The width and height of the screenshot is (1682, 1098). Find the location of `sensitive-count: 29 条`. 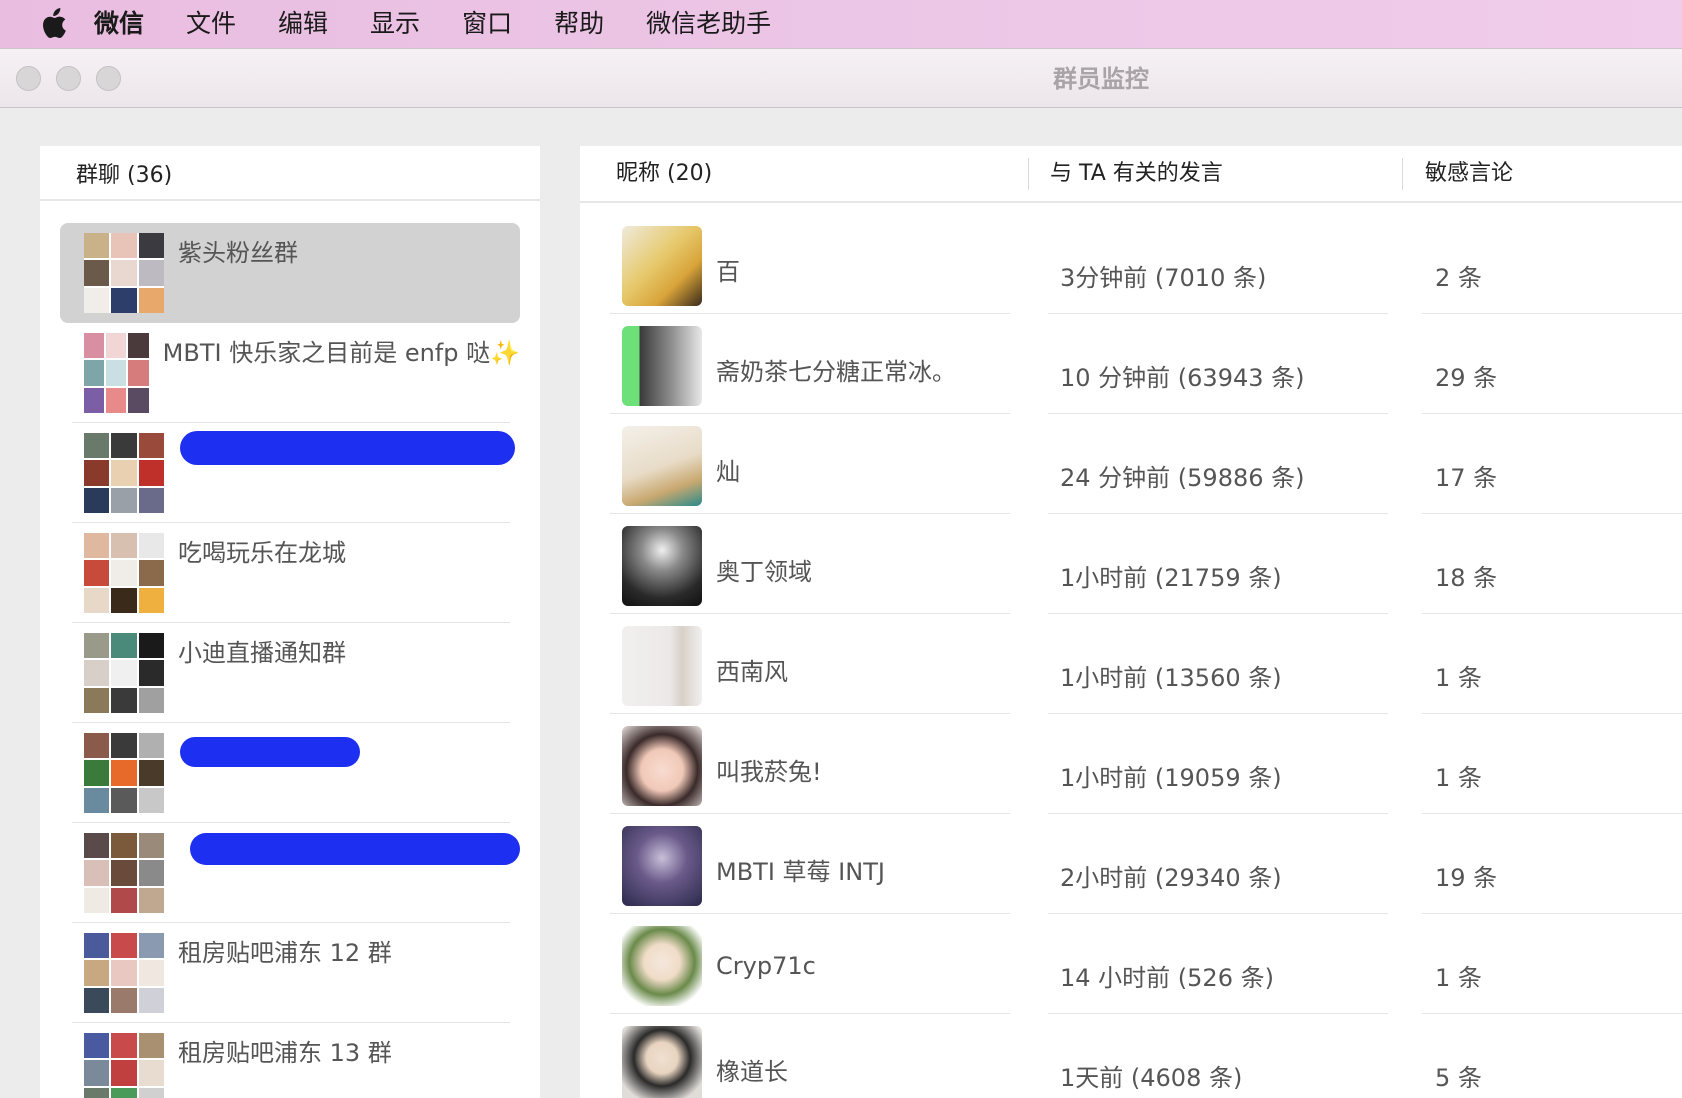

sensitive-count: 29 条 is located at coordinates (1466, 378).